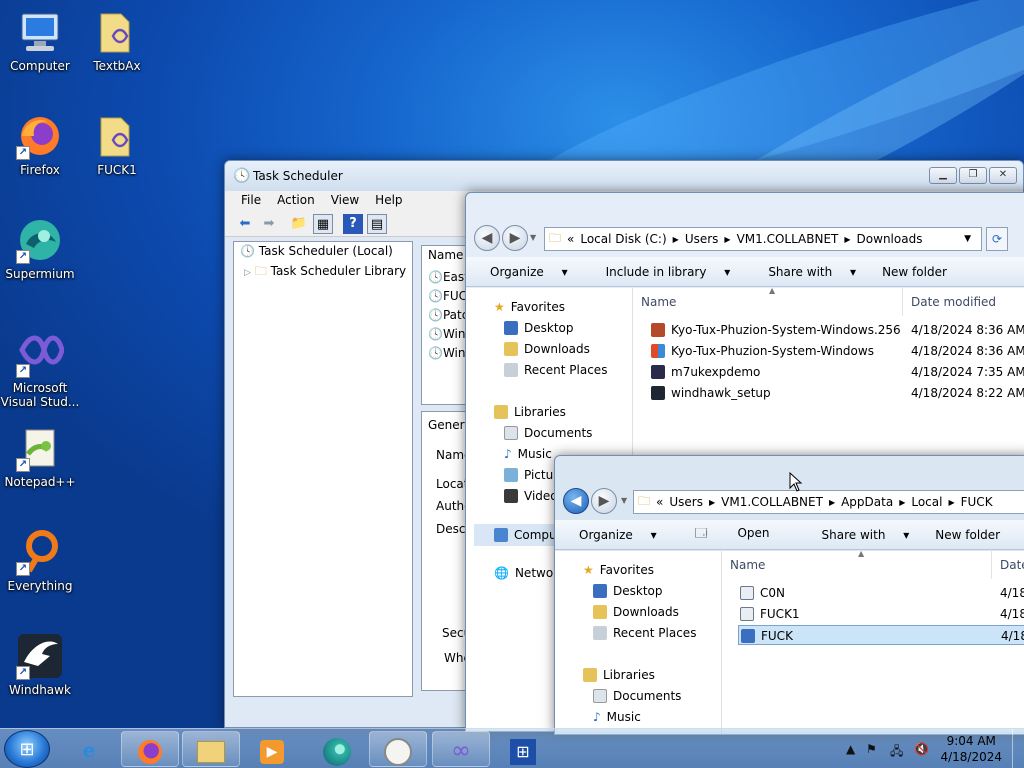 This screenshot has width=1024, height=768. I want to click on desktop-icon-firefox: ↗ Firefox, so click(40, 144).